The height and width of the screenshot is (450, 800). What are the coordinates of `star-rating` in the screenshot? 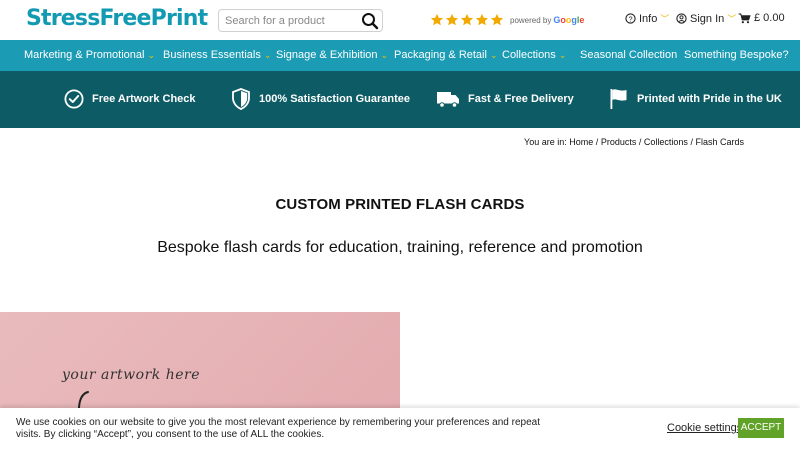 It's located at (467, 20).